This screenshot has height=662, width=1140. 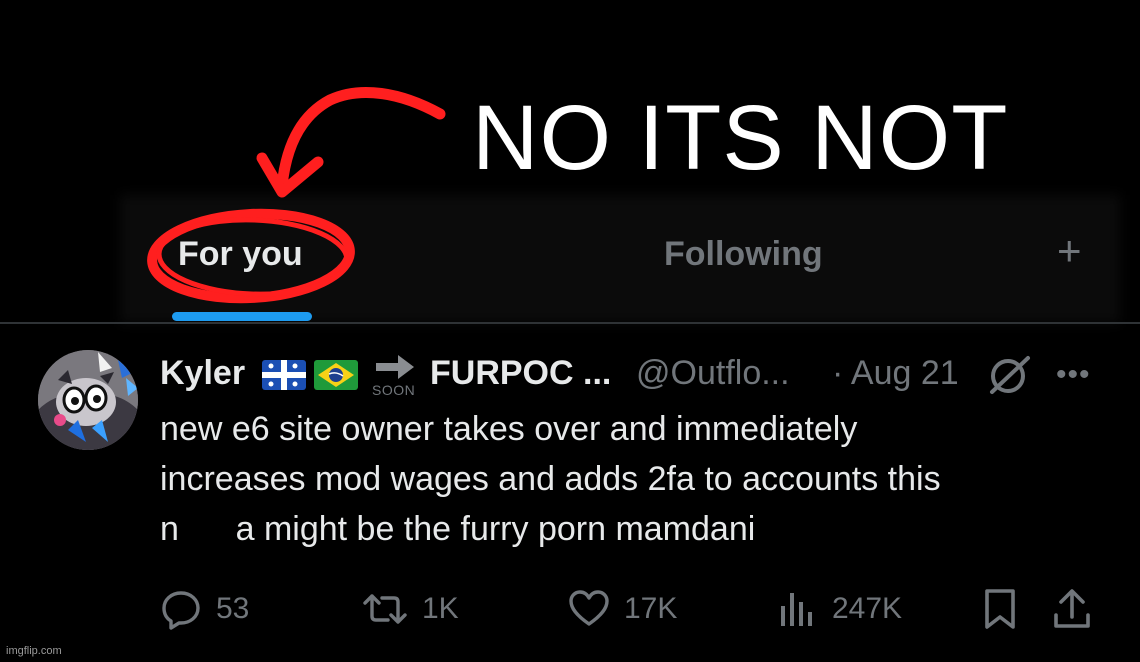 What do you see at coordinates (242, 316) in the screenshot?
I see `active-tab-indicator` at bounding box center [242, 316].